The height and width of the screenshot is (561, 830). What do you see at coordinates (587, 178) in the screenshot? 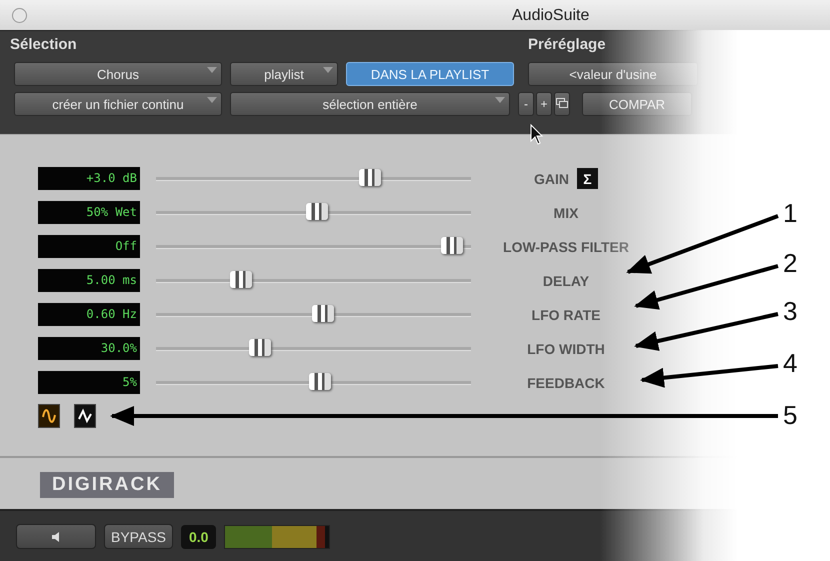
I see `sum-button: Σ` at bounding box center [587, 178].